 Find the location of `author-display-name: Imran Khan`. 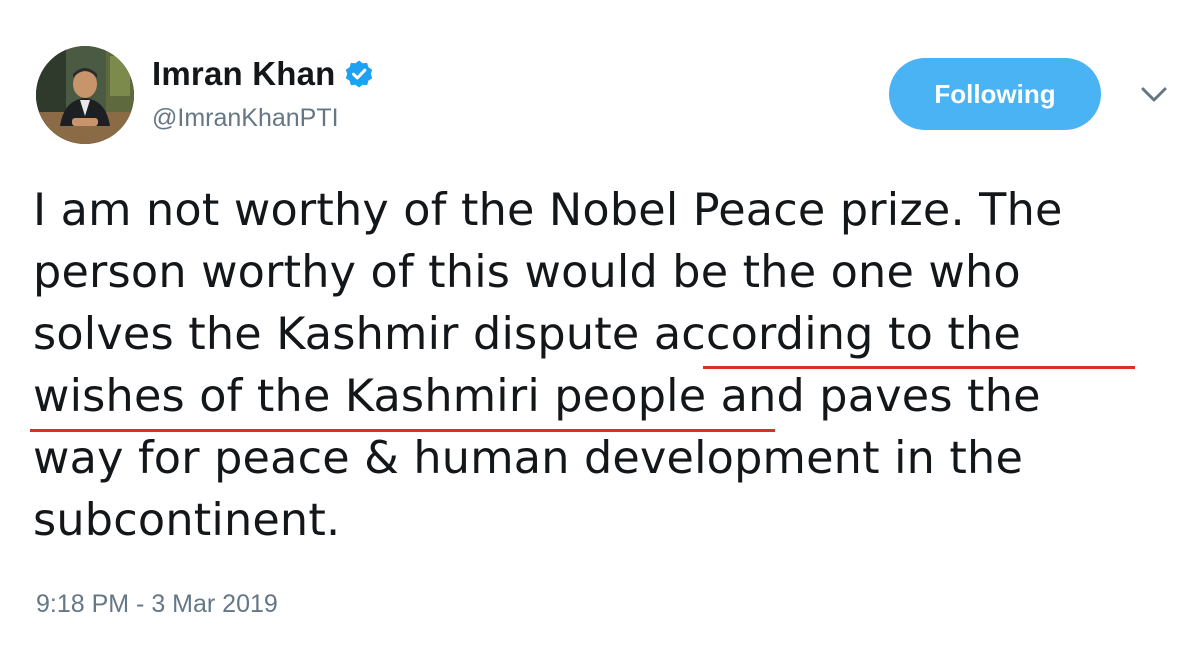

author-display-name: Imran Khan is located at coordinates (244, 74).